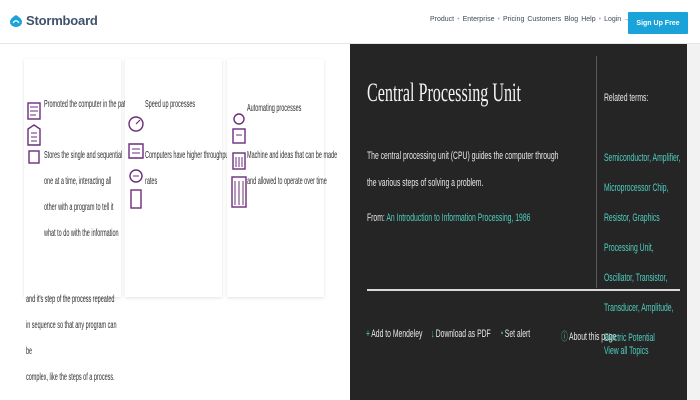 Image resolution: width=700 pixels, height=400 pixels. What do you see at coordinates (136, 162) in the screenshot?
I see `speedometer-icon` at bounding box center [136, 162].